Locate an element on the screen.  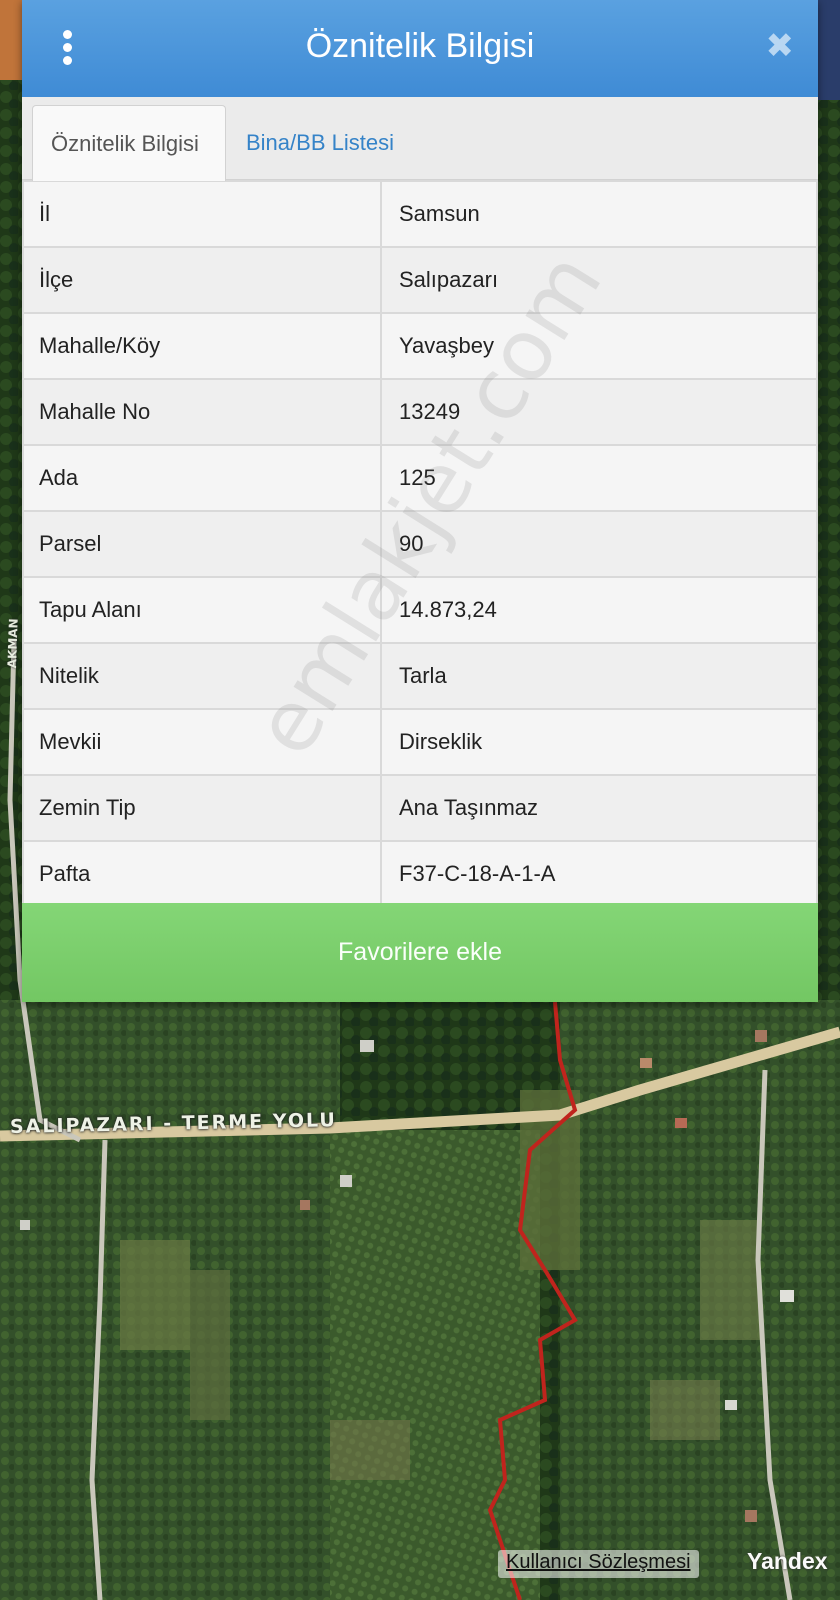
dialog-title: Öznitelik Bilgisi is located at coordinates (420, 46).